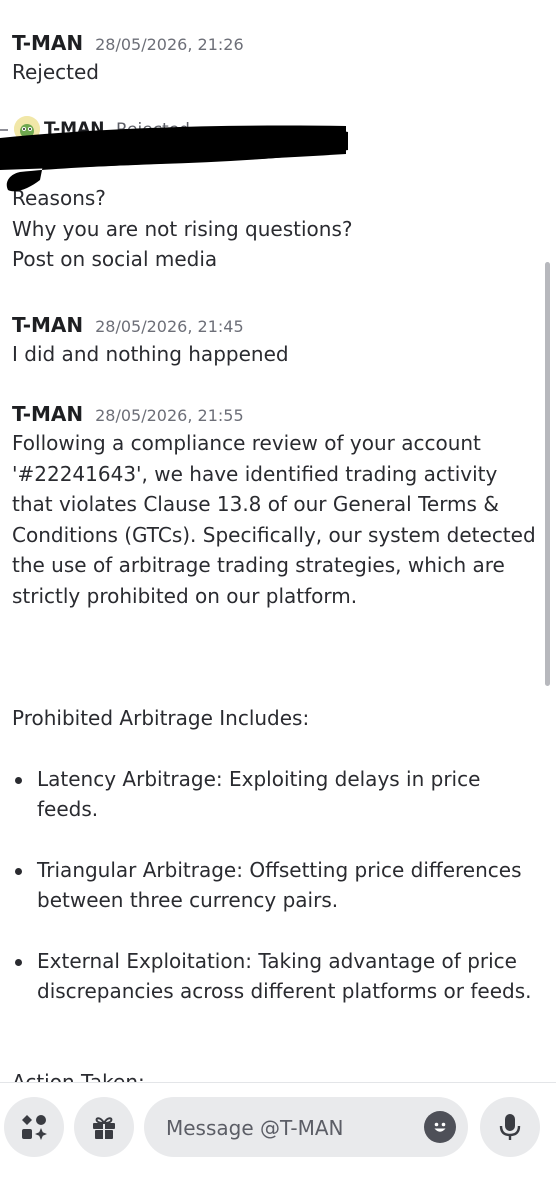 This screenshot has width=556, height=1201. I want to click on reply-reference: T-MAN Rejected, so click(180, 129).